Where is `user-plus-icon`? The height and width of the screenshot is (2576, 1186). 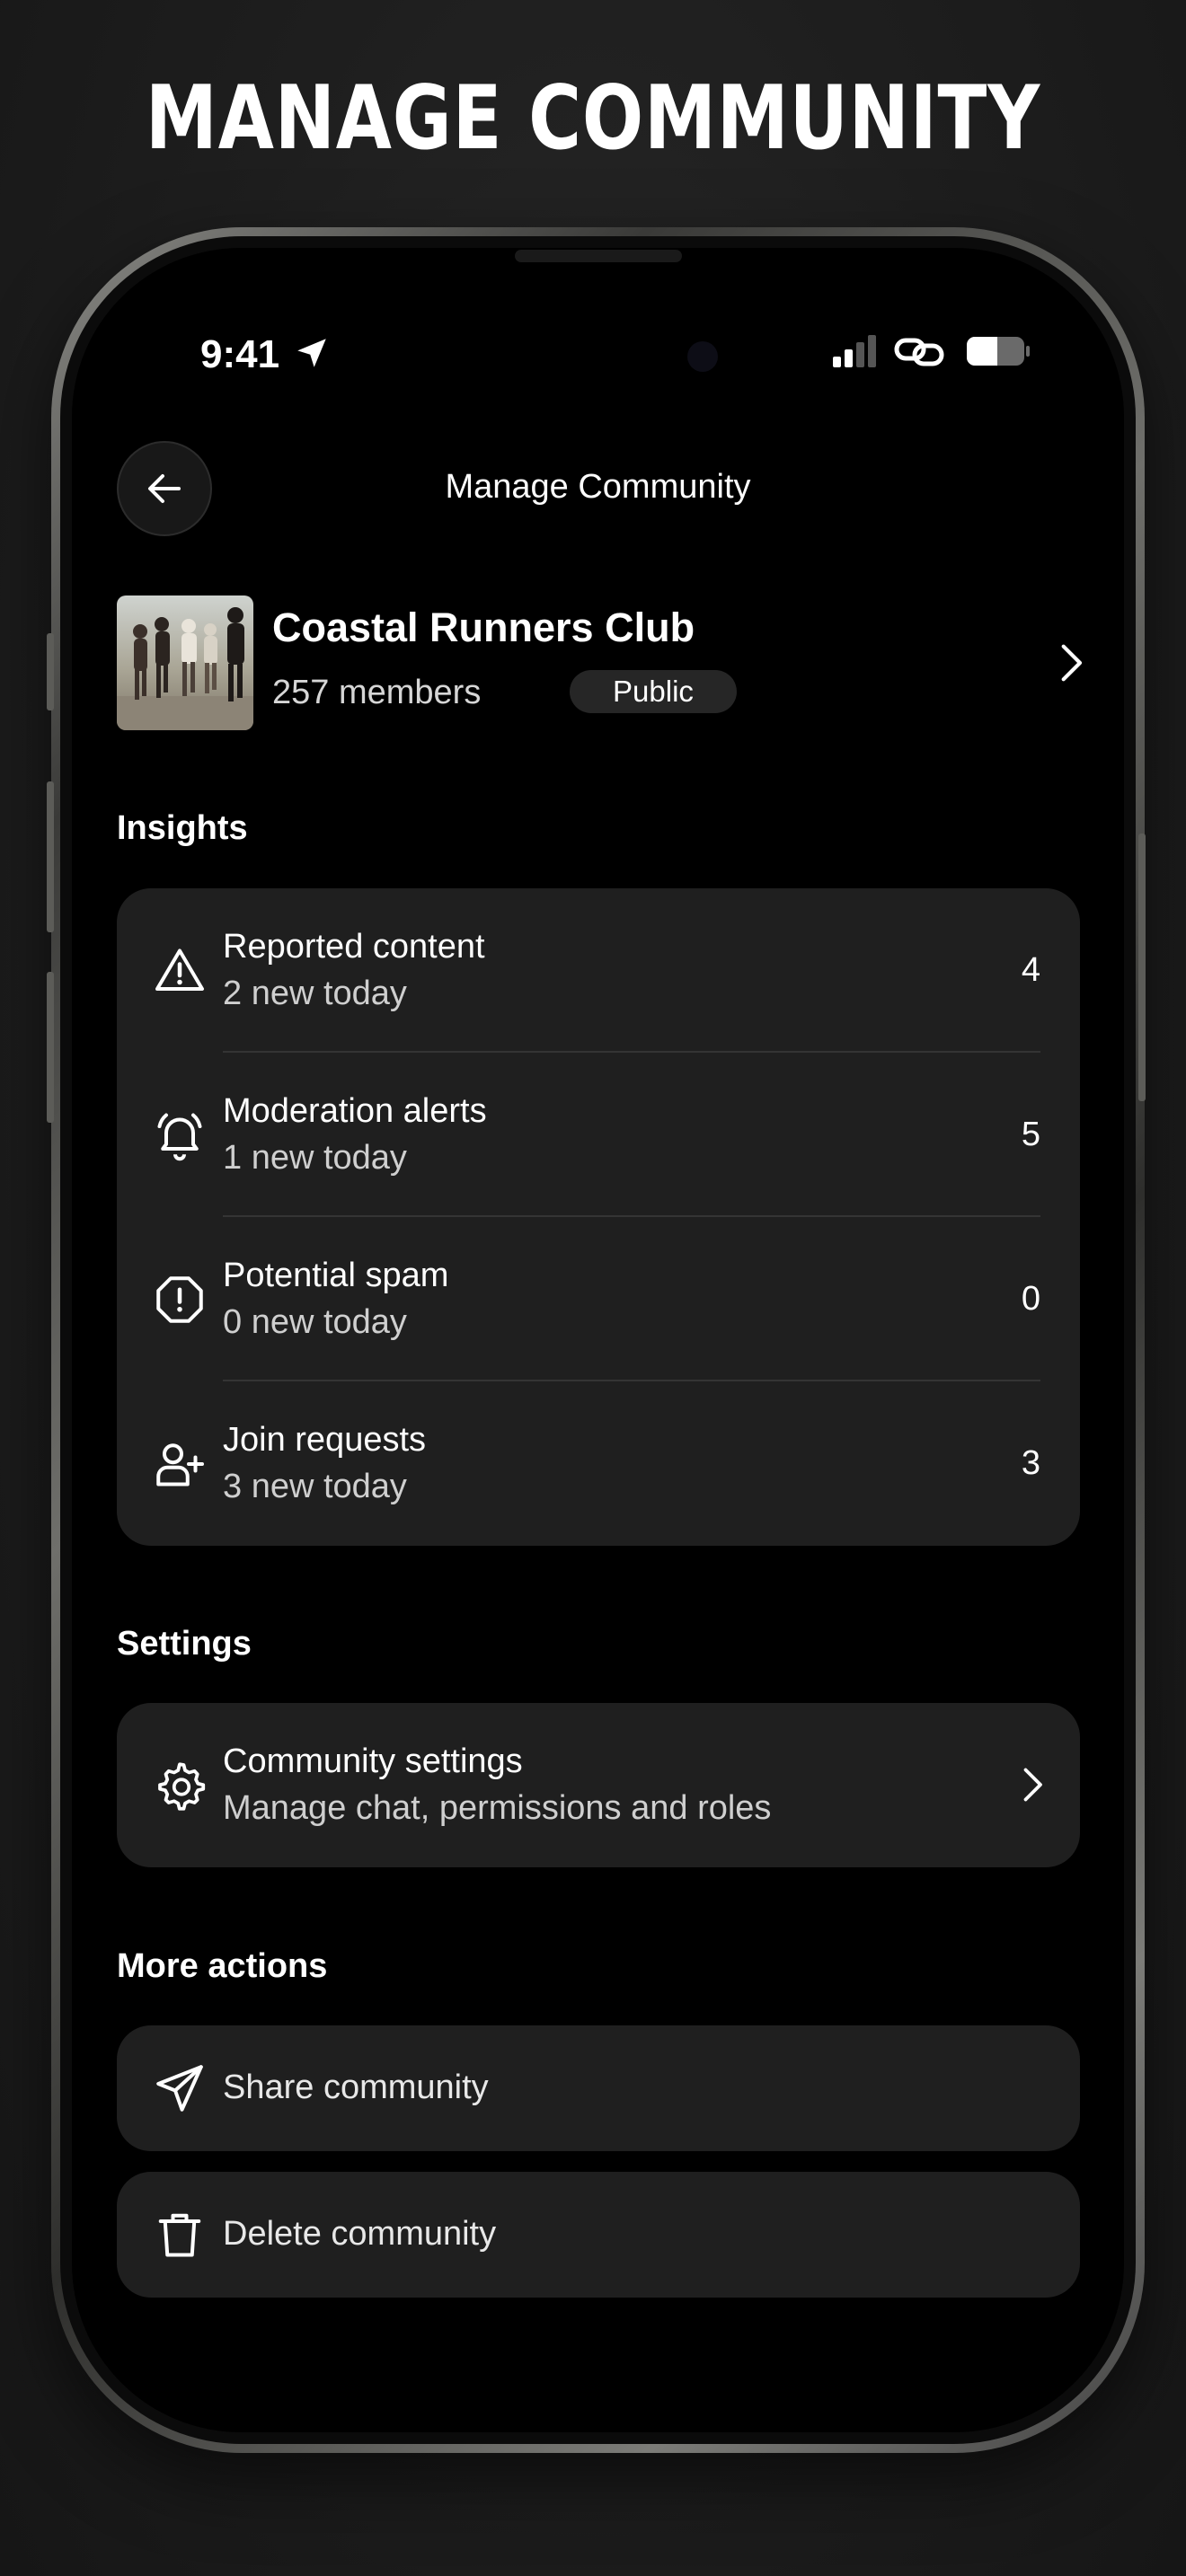 user-plus-icon is located at coordinates (180, 1464).